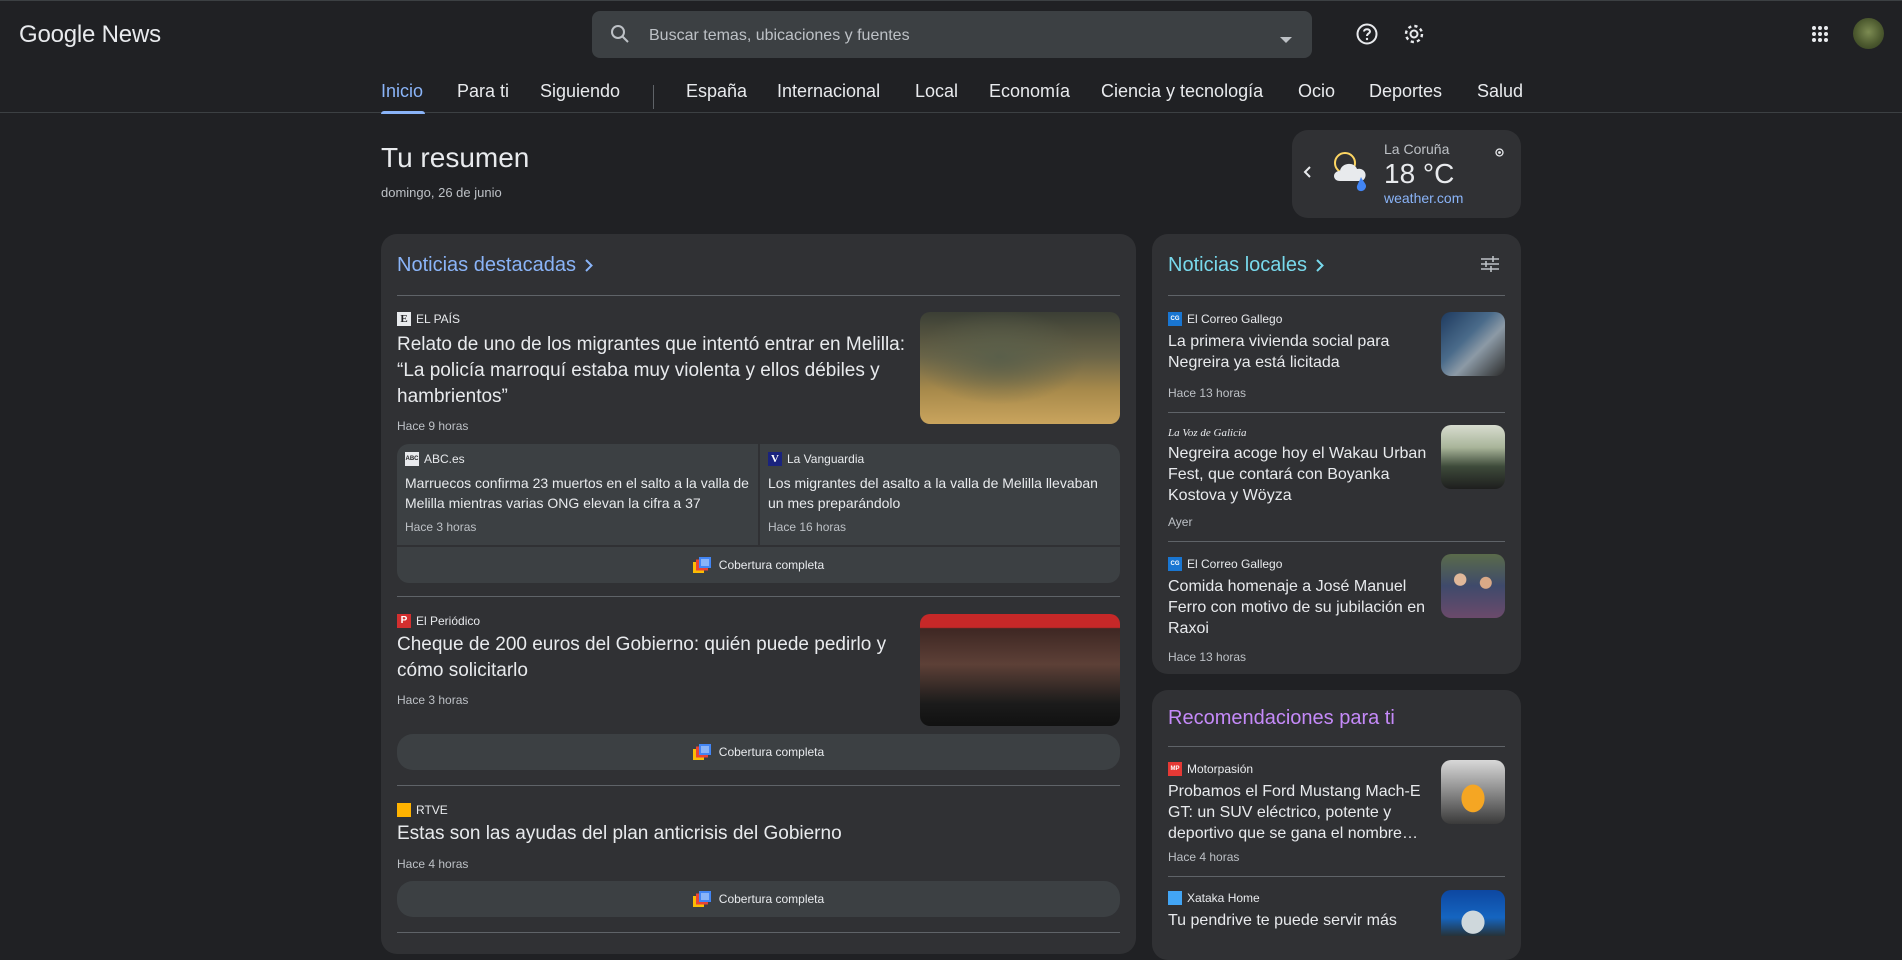  I want to click on top-stories-heading: Noticias destacadas, so click(495, 265).